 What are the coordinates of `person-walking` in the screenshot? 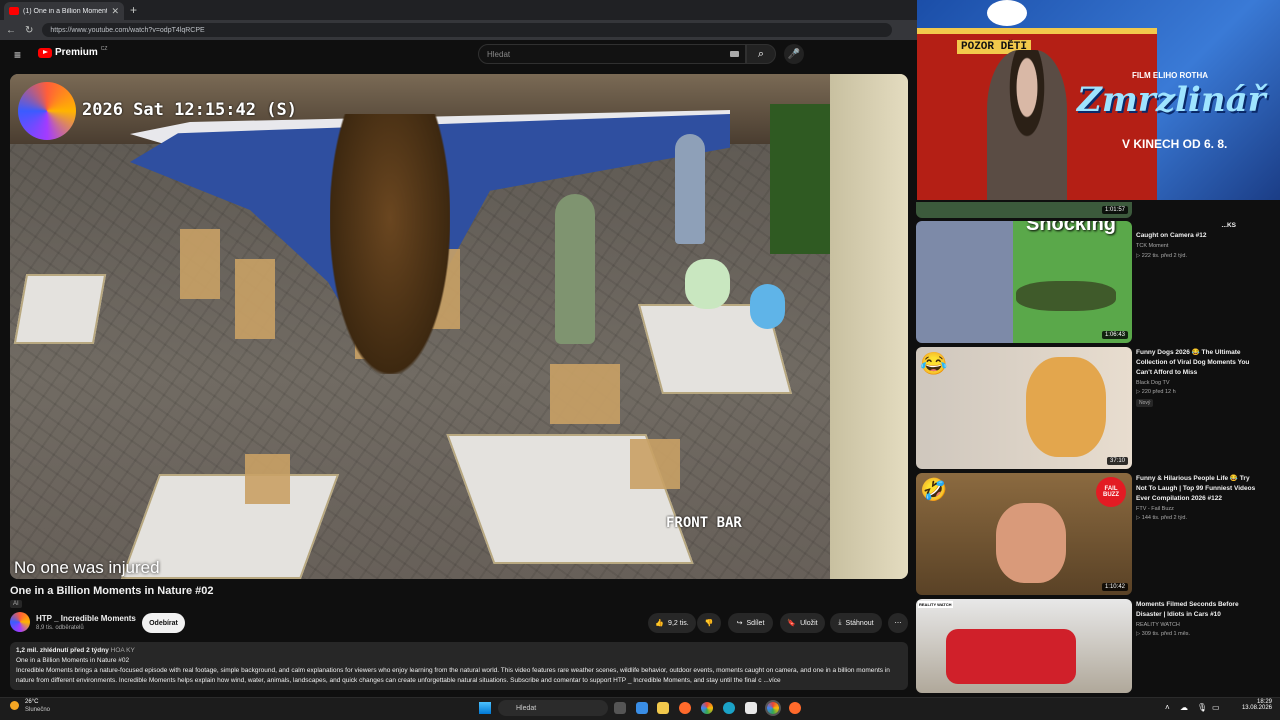 It's located at (690, 189).